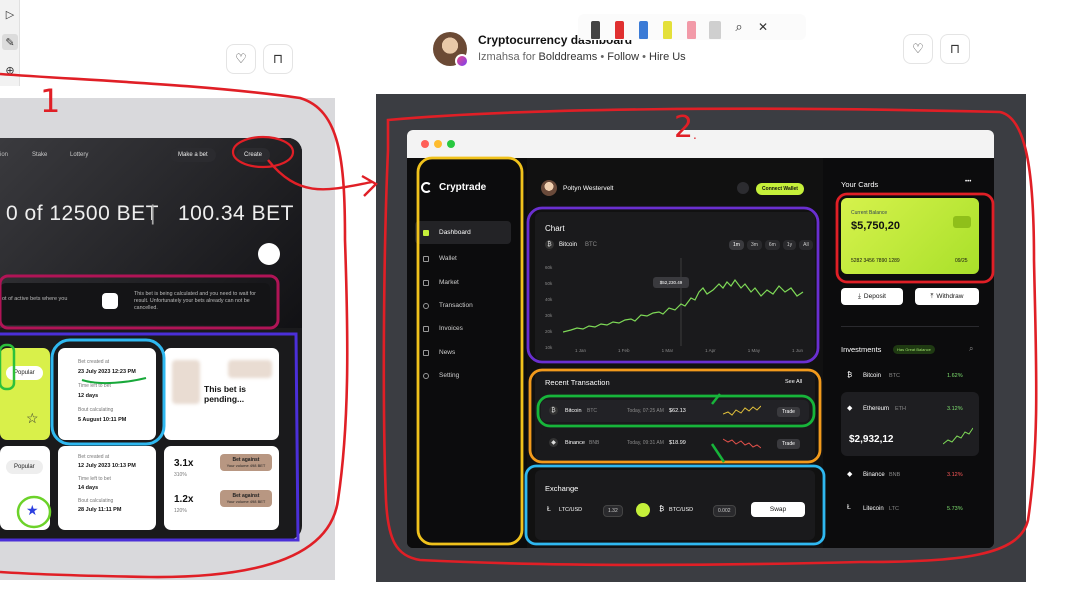 Image resolution: width=1078 pixels, height=600 pixels. I want to click on withdraw-button: ⤒ Withdraw, so click(947, 296).